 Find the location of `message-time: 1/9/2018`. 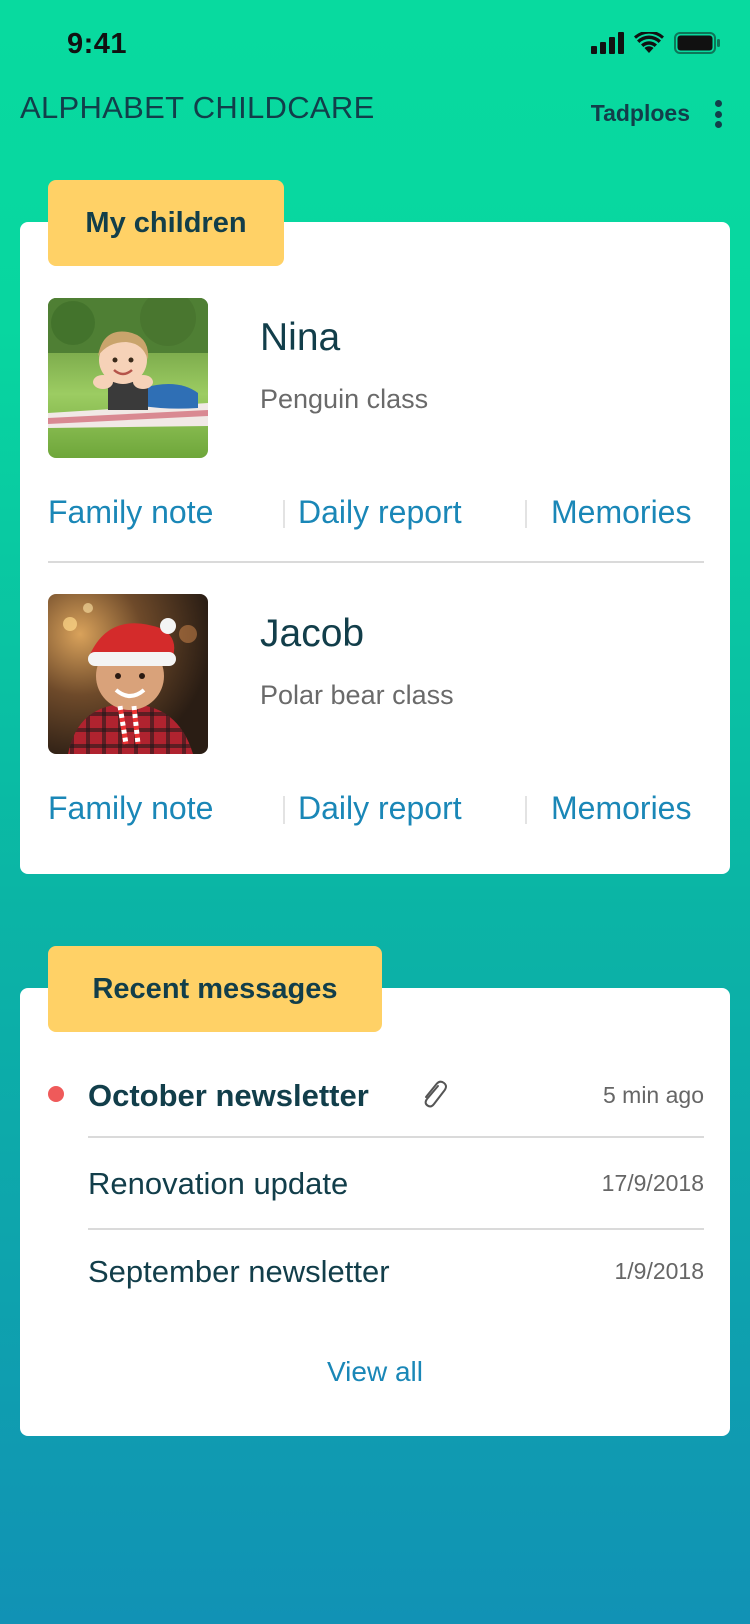

message-time: 1/9/2018 is located at coordinates (659, 1271).